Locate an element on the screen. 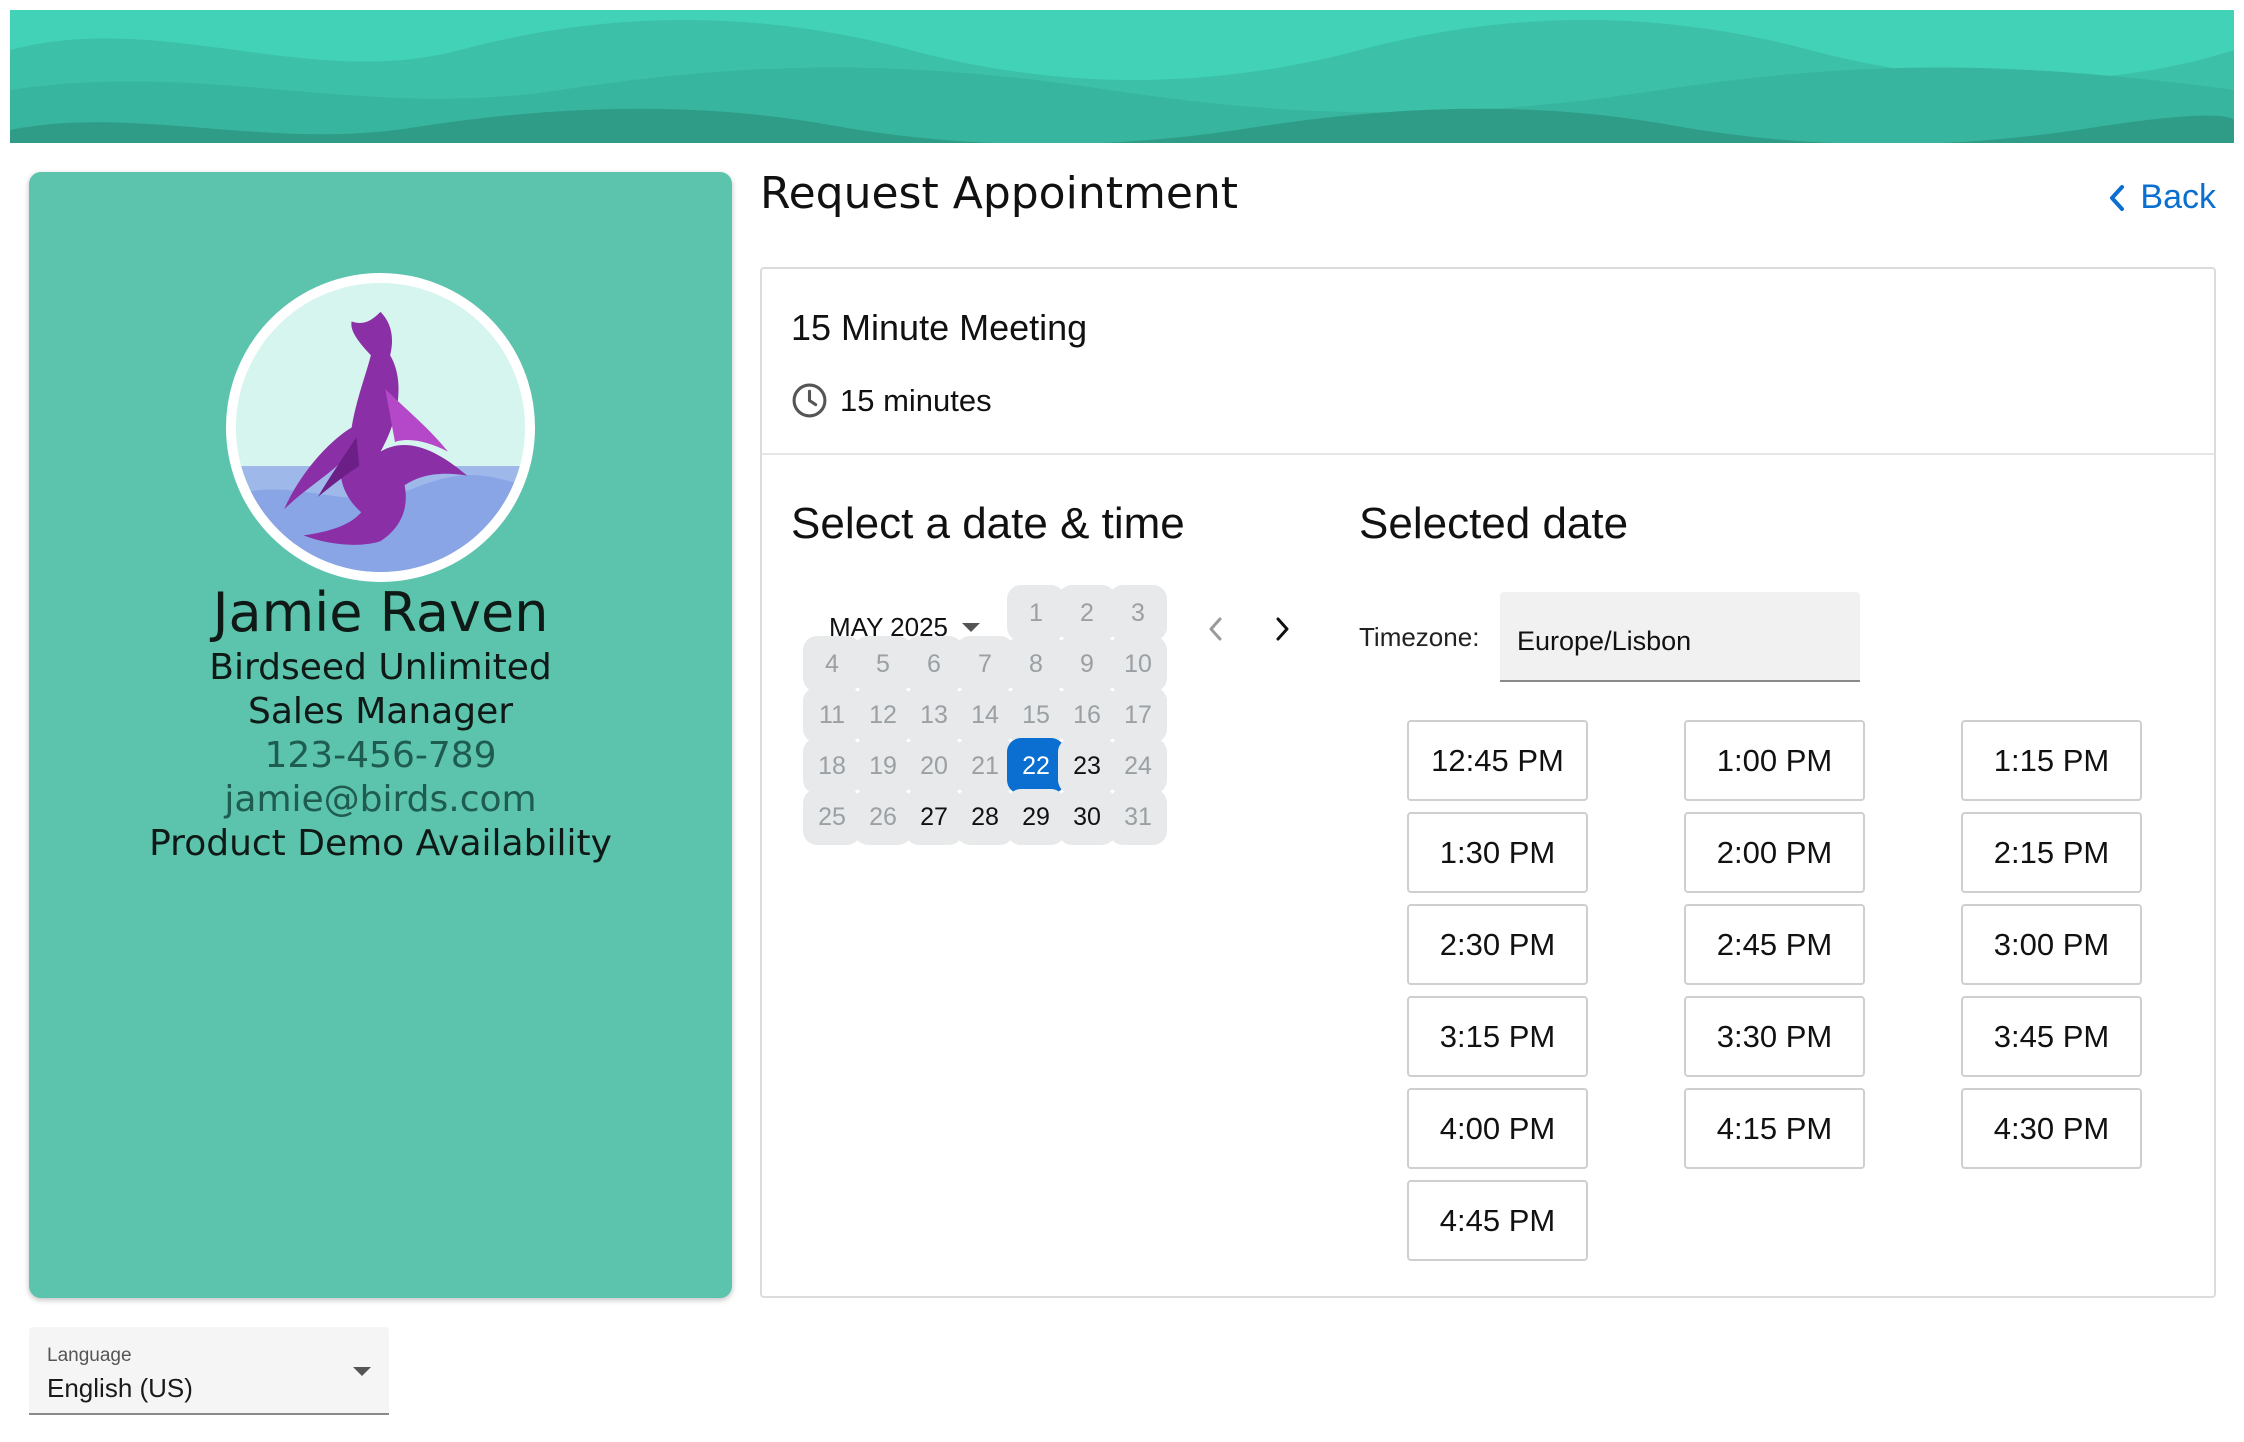 Image resolution: width=2244 pixels, height=1442 pixels. profile-job-title: Sales Manager is located at coordinates (380, 711).